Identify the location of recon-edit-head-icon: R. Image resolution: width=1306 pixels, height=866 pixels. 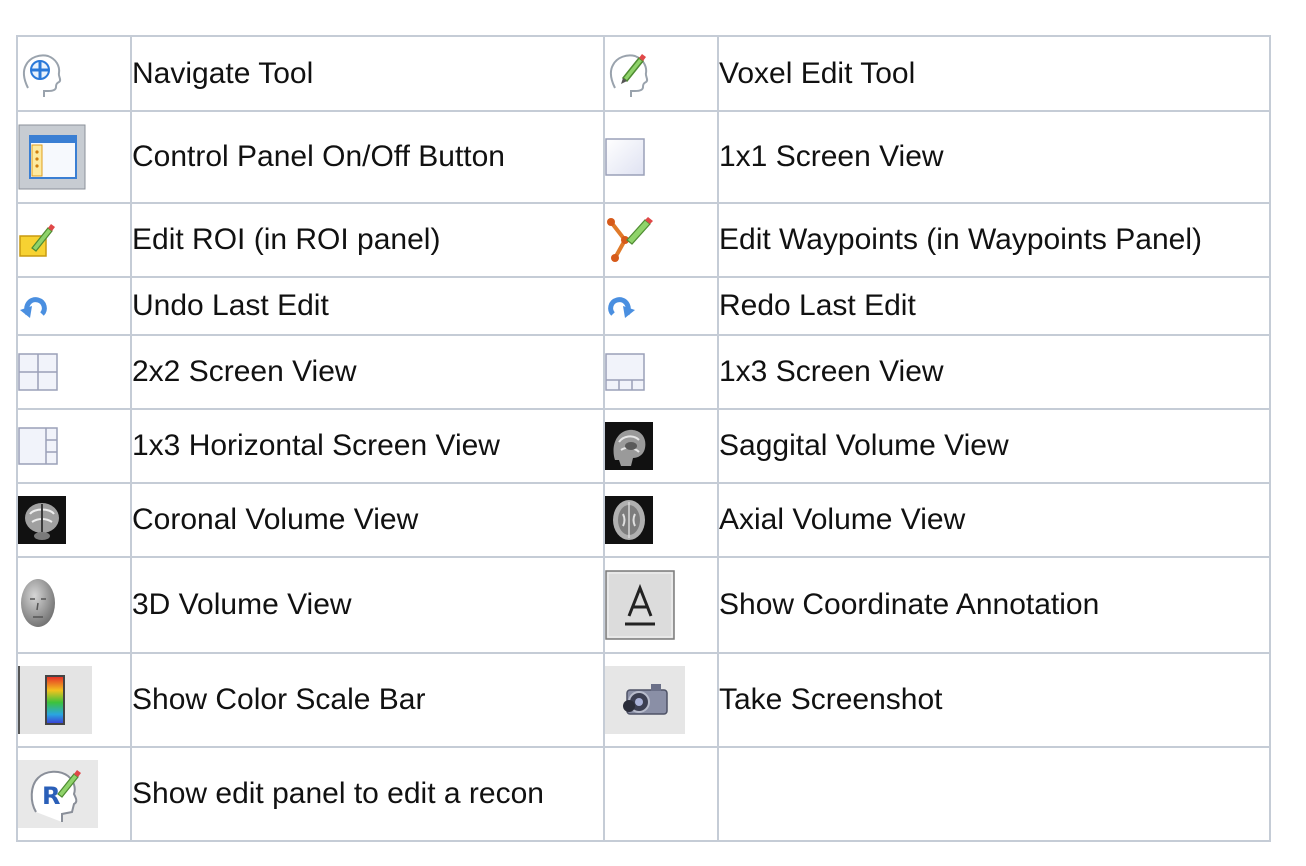
(58, 794).